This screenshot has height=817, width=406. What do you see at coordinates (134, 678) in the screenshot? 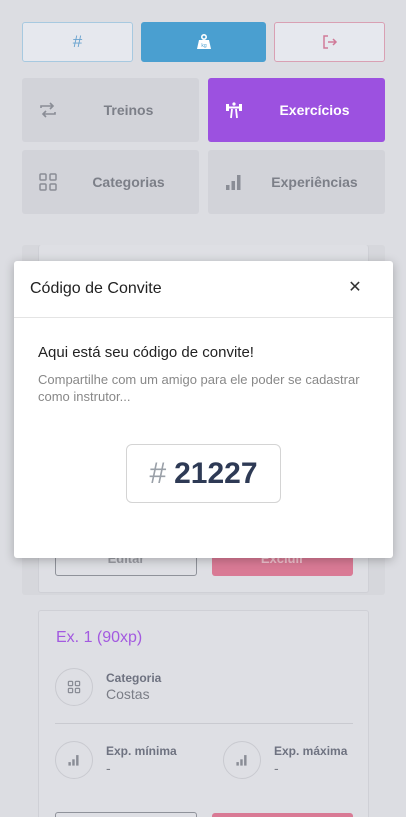
I see `category-label: Categoria` at bounding box center [134, 678].